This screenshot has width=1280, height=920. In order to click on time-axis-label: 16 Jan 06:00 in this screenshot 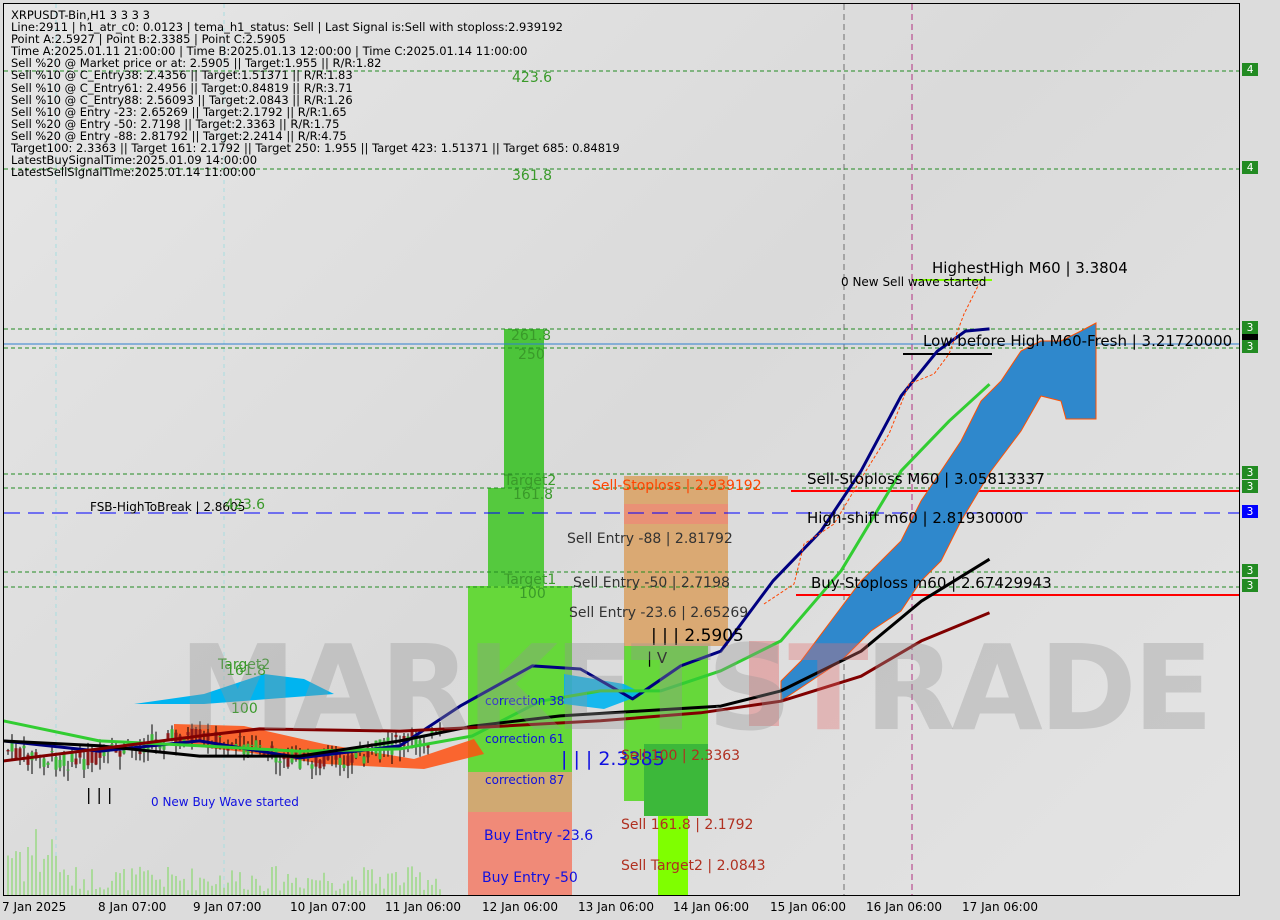, I will do `click(904, 907)`.